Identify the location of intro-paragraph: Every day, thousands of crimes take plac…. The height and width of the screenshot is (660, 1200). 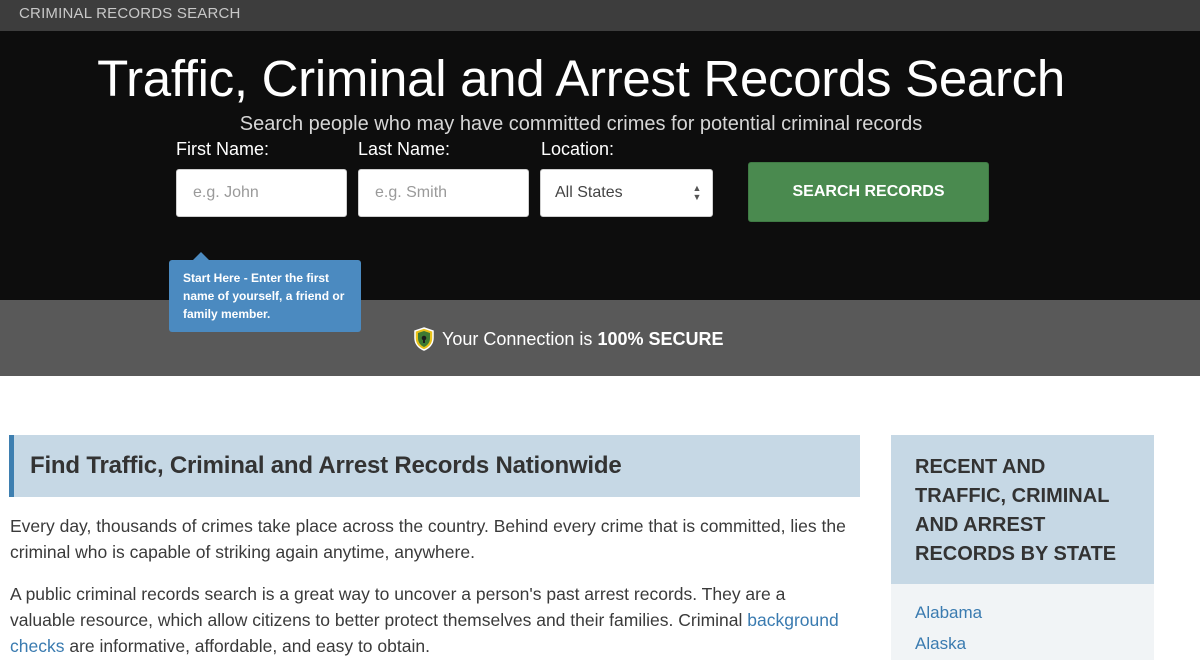
(428, 539).